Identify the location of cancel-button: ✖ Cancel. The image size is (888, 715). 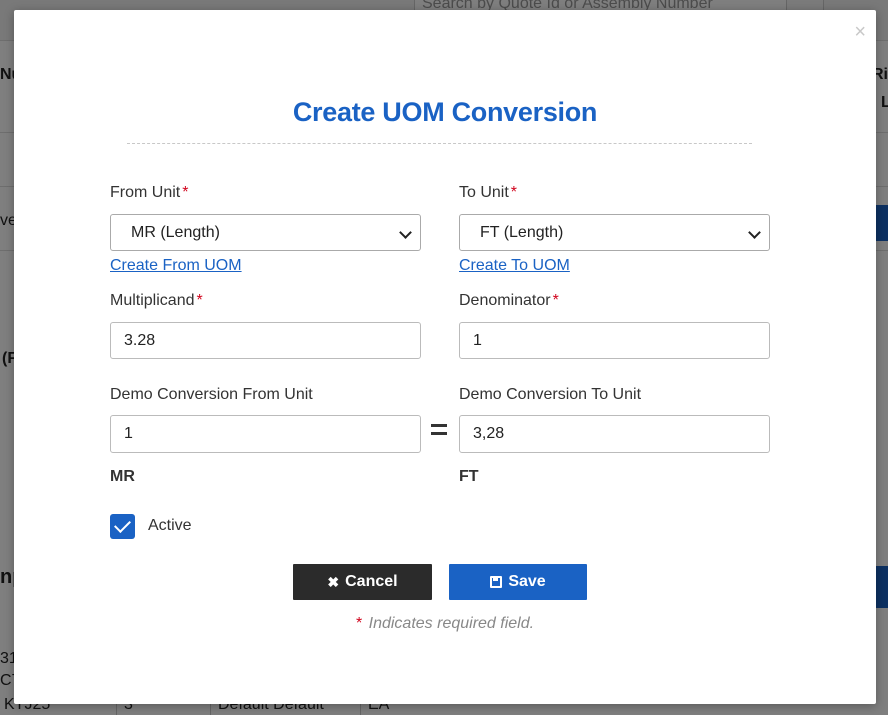
(362, 582).